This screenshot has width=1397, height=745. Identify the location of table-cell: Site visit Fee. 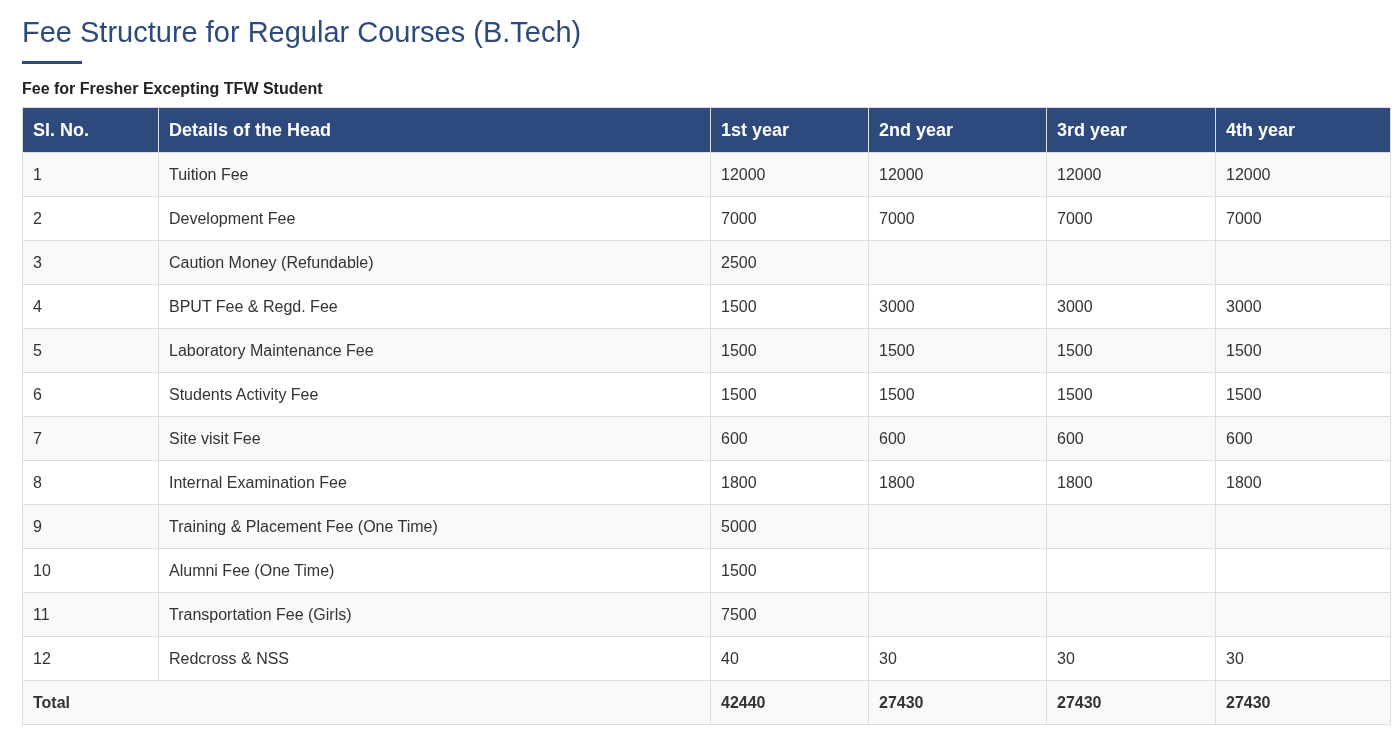
(434, 438).